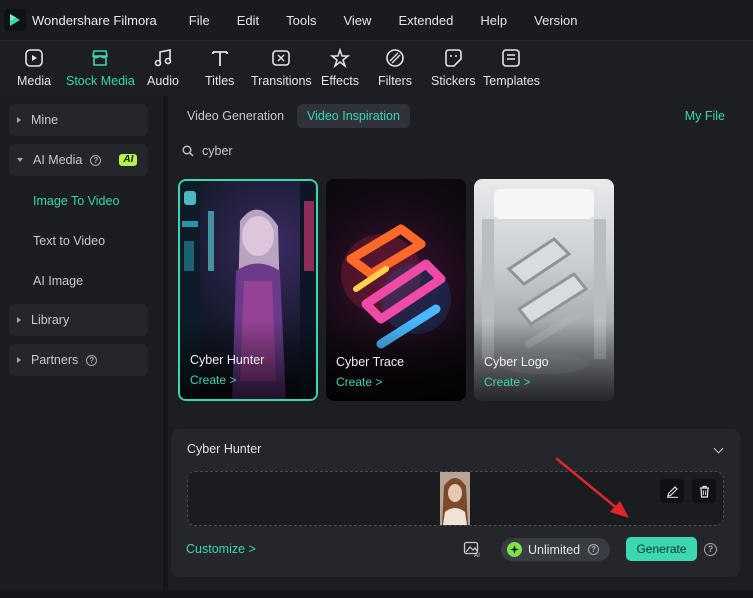 The height and width of the screenshot is (598, 753). What do you see at coordinates (34, 67) in the screenshot?
I see `tab-media: Media` at bounding box center [34, 67].